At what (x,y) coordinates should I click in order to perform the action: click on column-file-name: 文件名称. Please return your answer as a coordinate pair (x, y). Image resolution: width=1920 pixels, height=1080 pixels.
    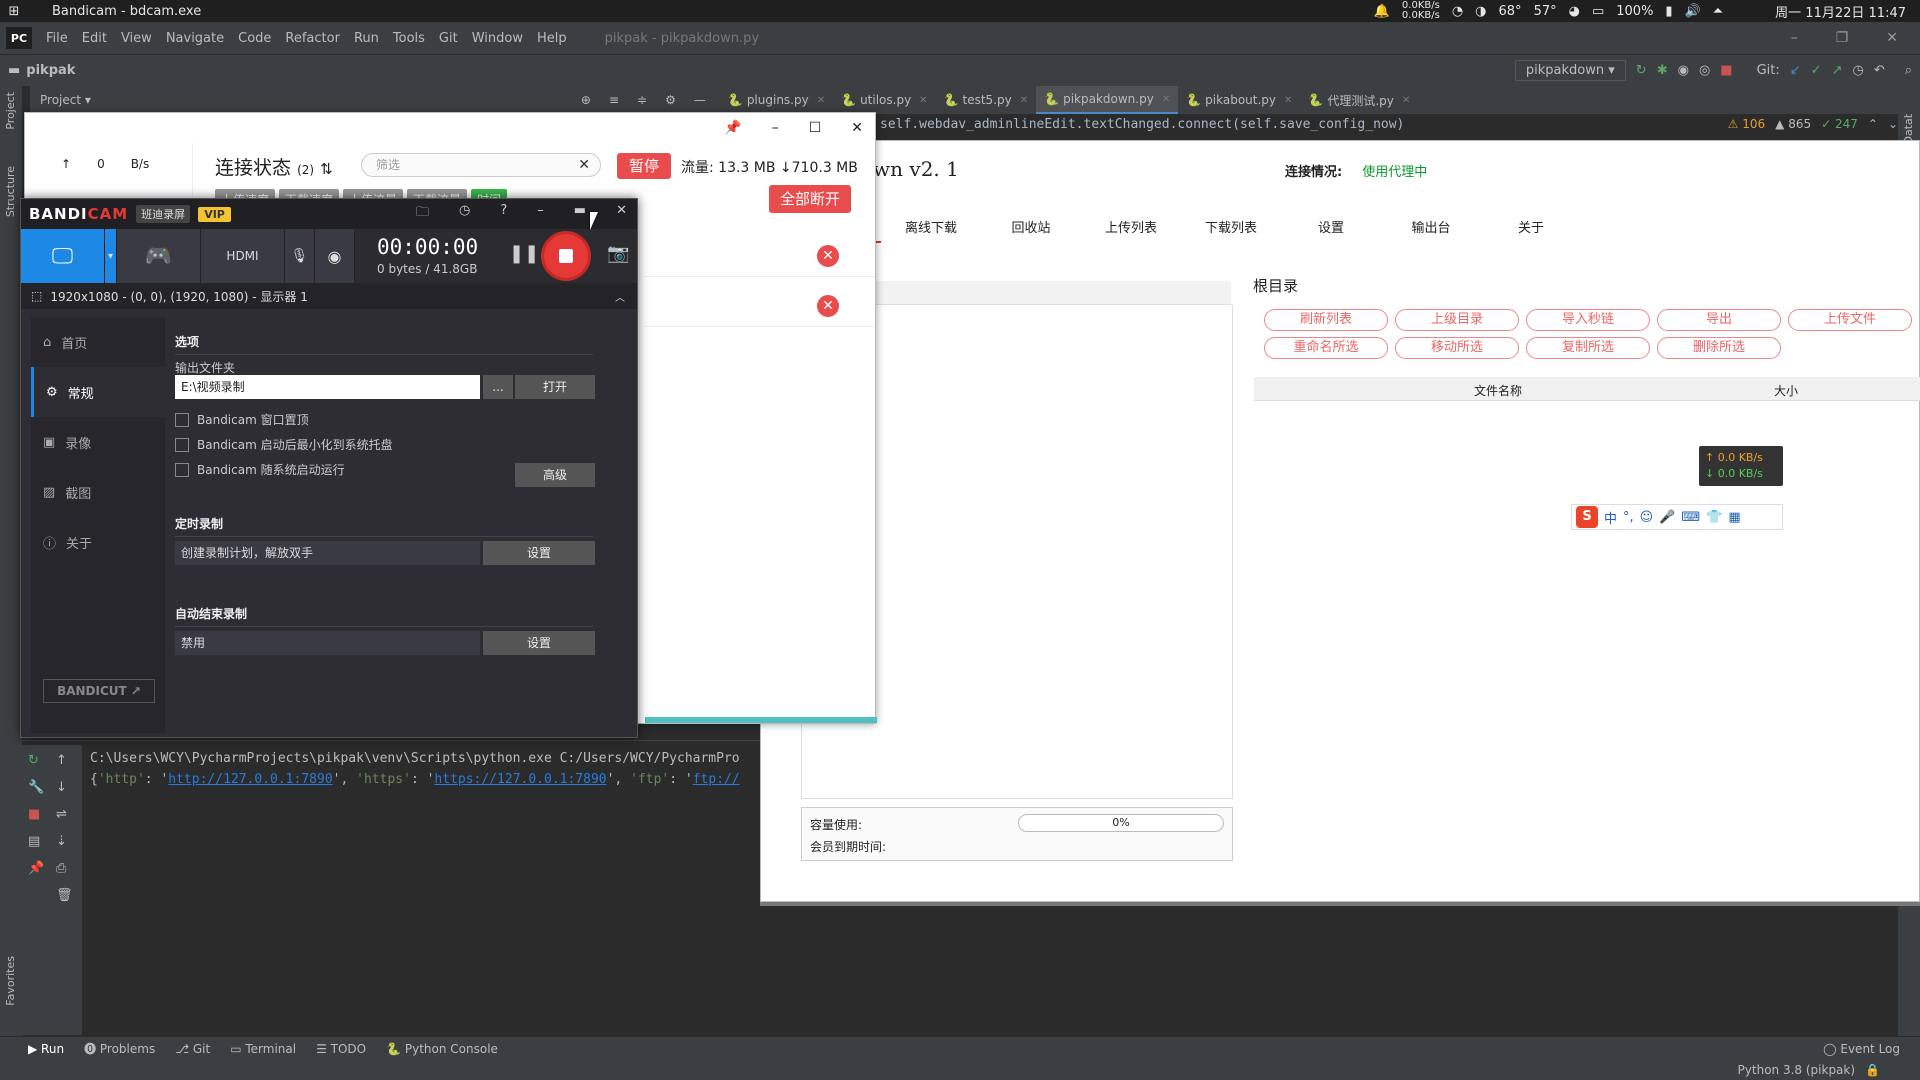
    Looking at the image, I should click on (1498, 390).